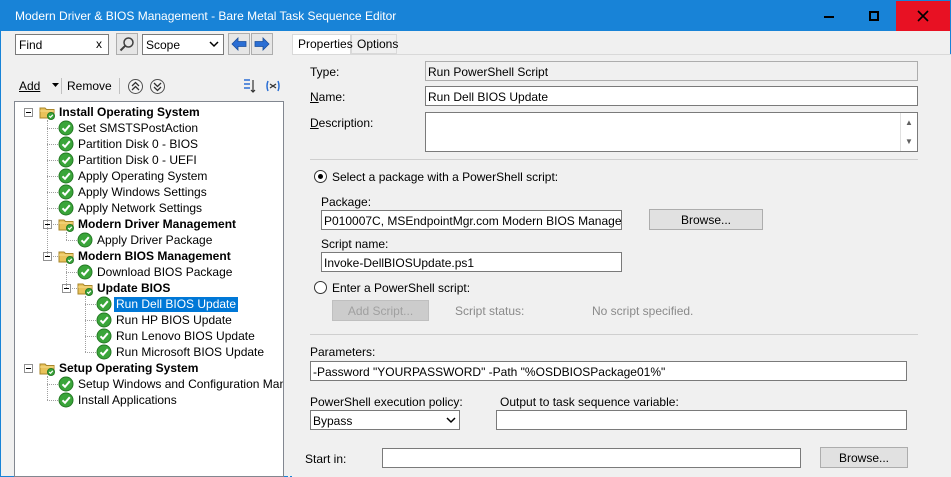 Image resolution: width=951 pixels, height=477 pixels. I want to click on tree-step-node: Apply Windows Settings, so click(133, 192).